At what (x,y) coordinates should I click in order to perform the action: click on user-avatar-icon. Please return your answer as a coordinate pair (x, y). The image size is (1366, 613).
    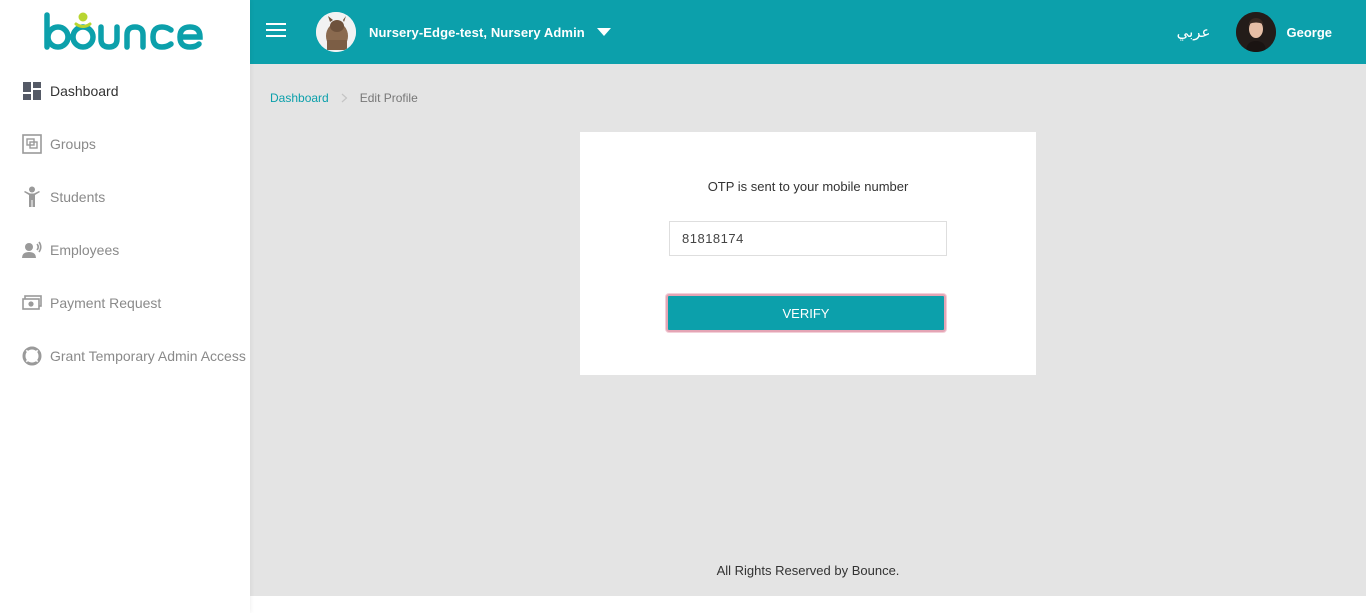
    Looking at the image, I should click on (1256, 32).